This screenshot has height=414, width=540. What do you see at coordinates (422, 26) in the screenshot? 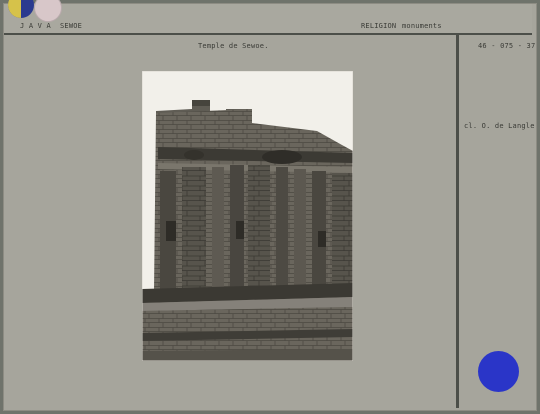
I see `subcategory-label: monuments` at bounding box center [422, 26].